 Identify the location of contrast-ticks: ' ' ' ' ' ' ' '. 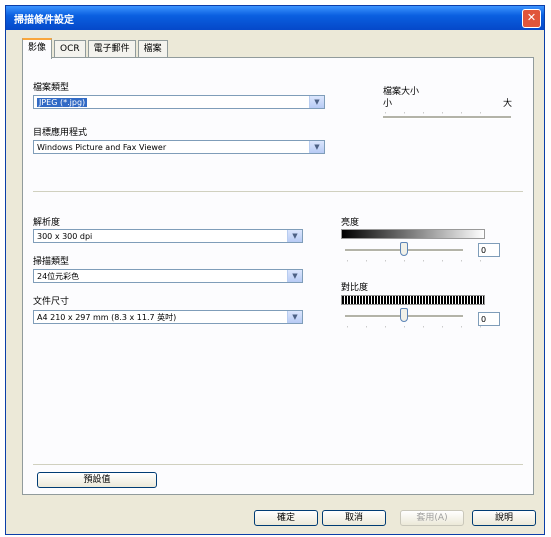
(418, 329).